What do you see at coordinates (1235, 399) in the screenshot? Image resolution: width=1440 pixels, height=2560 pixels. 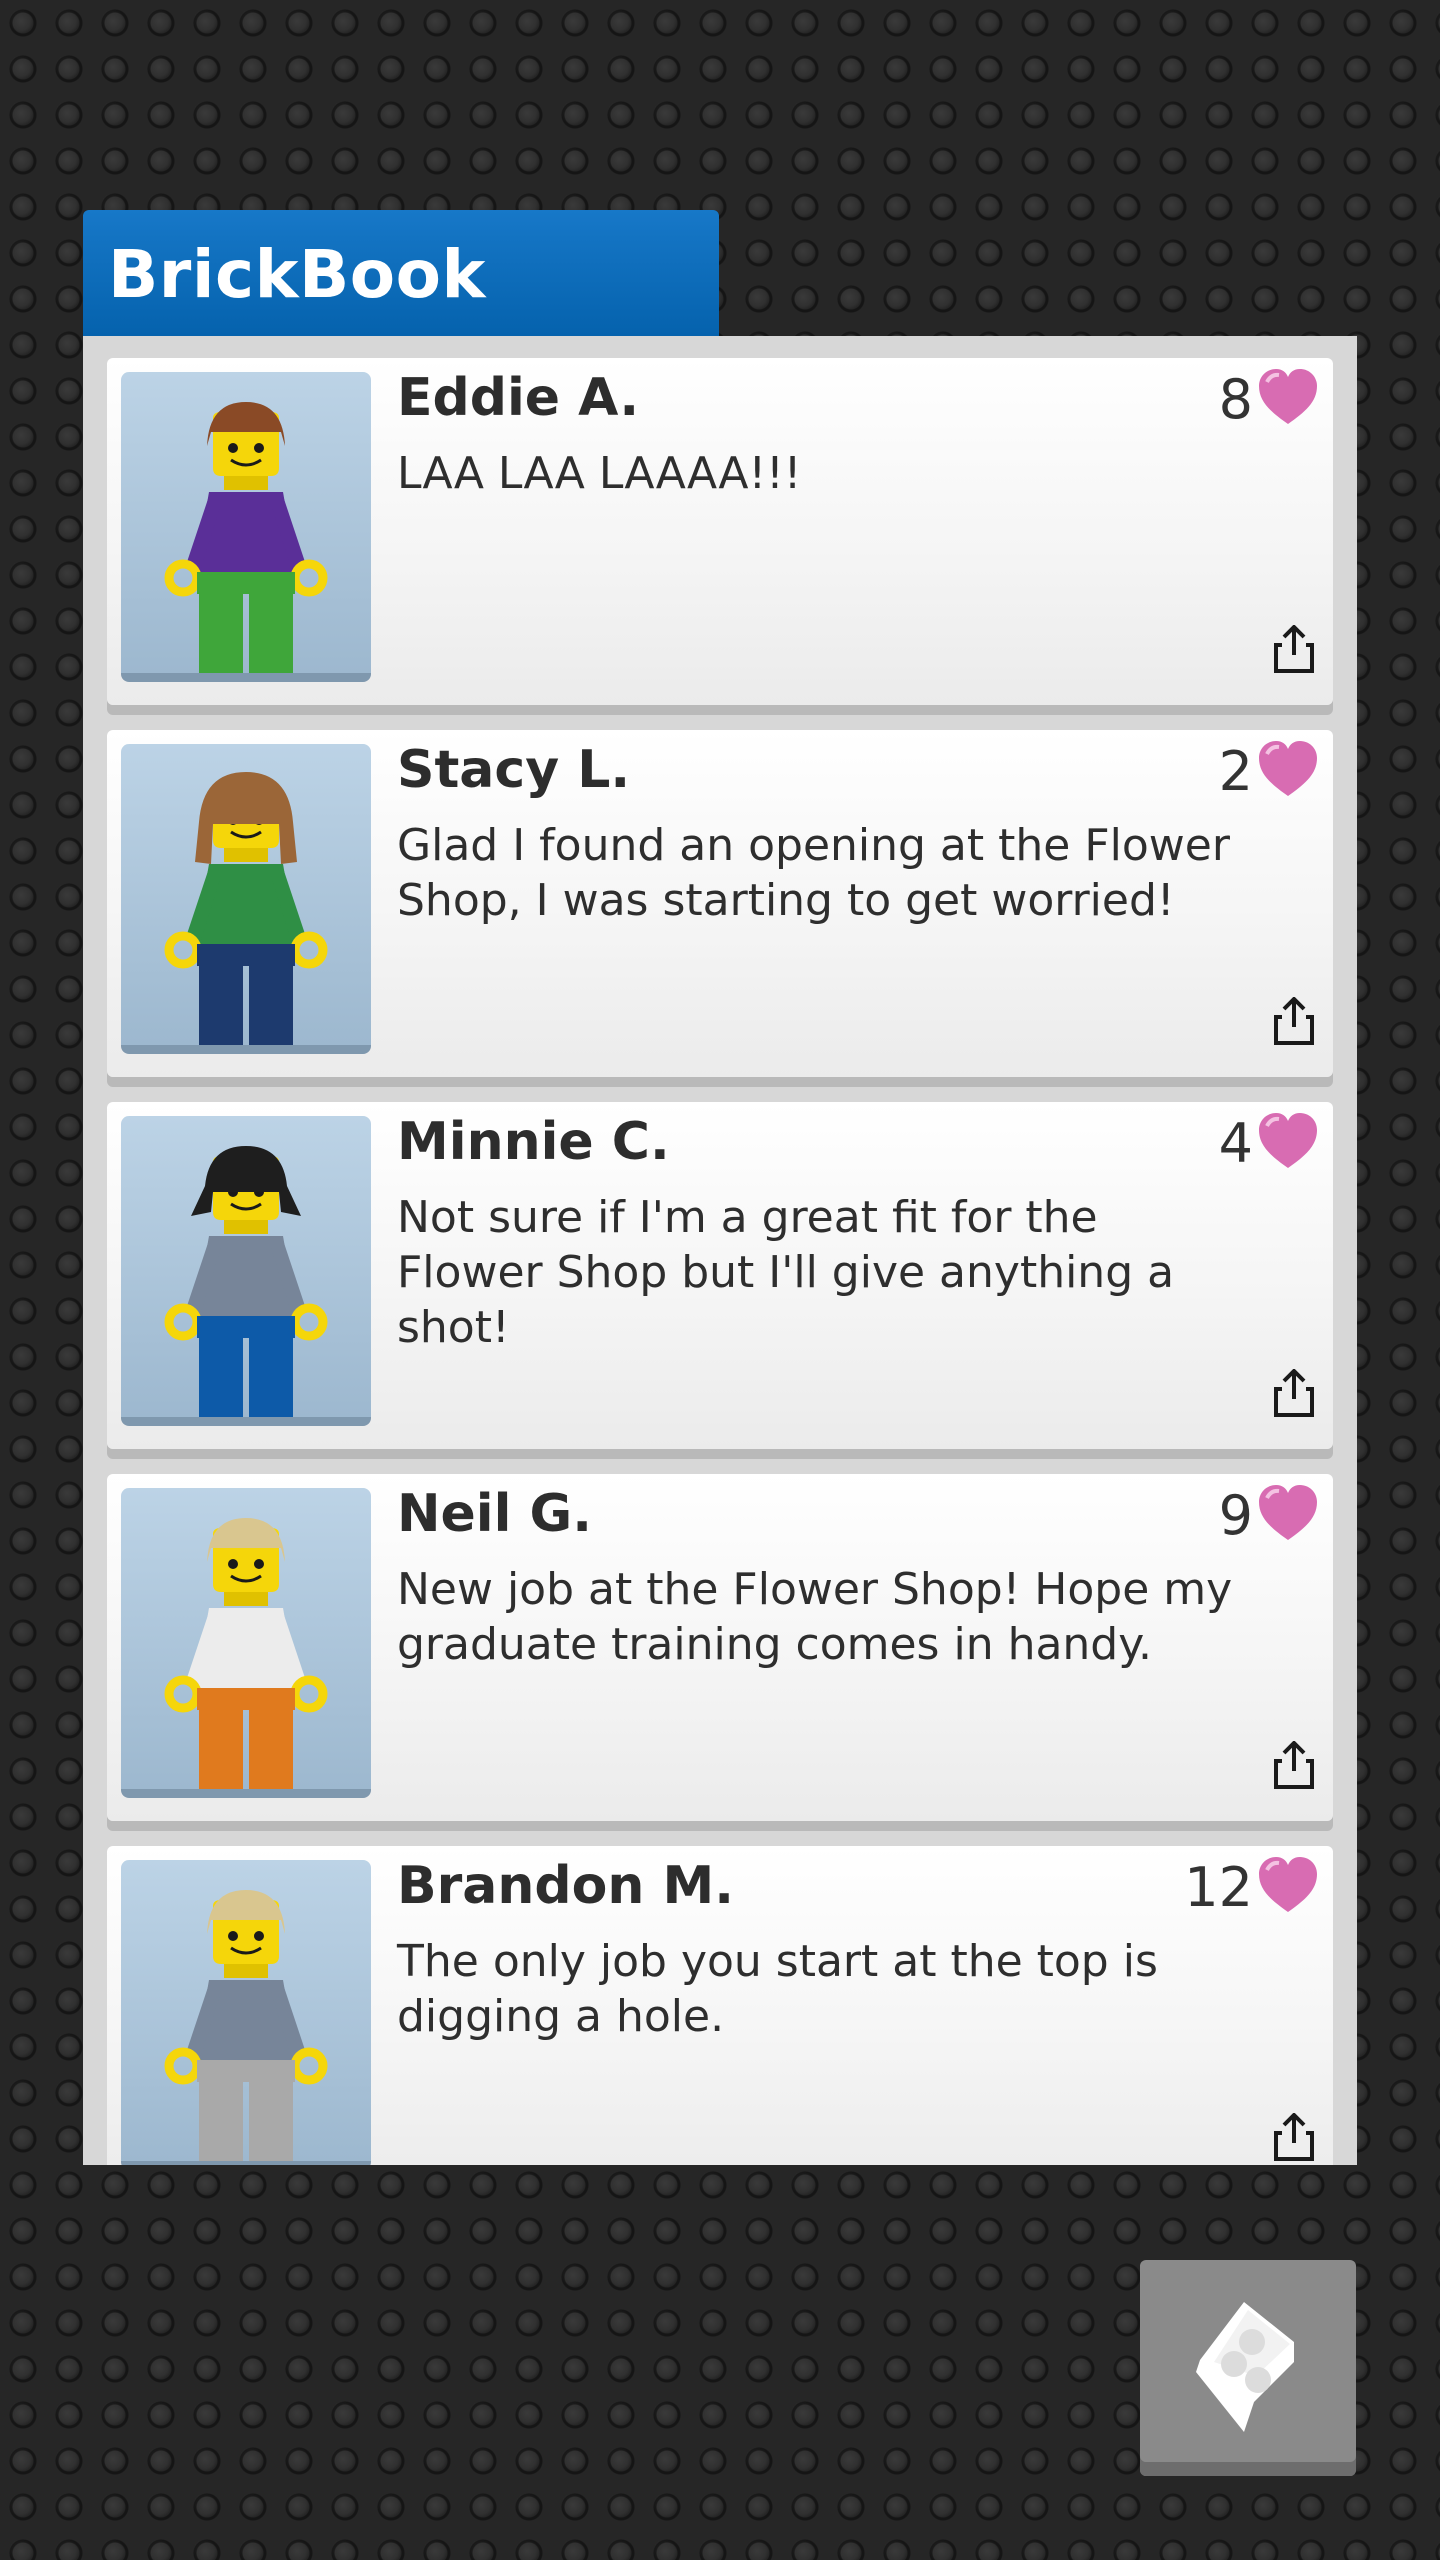 I see `like-count: 8` at bounding box center [1235, 399].